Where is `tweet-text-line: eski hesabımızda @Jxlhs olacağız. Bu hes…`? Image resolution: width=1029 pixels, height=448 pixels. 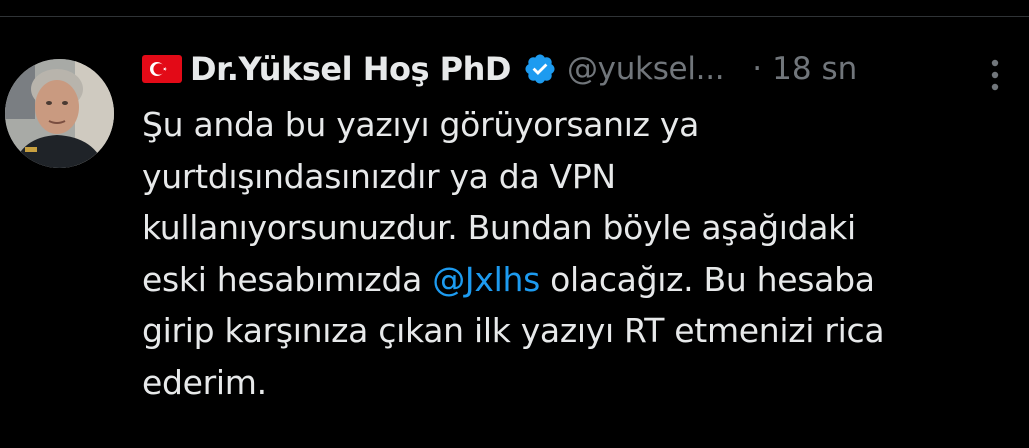
tweet-text-line: eski hesabımızda @Jxlhs olacağız. Bu hes… is located at coordinates (577, 280).